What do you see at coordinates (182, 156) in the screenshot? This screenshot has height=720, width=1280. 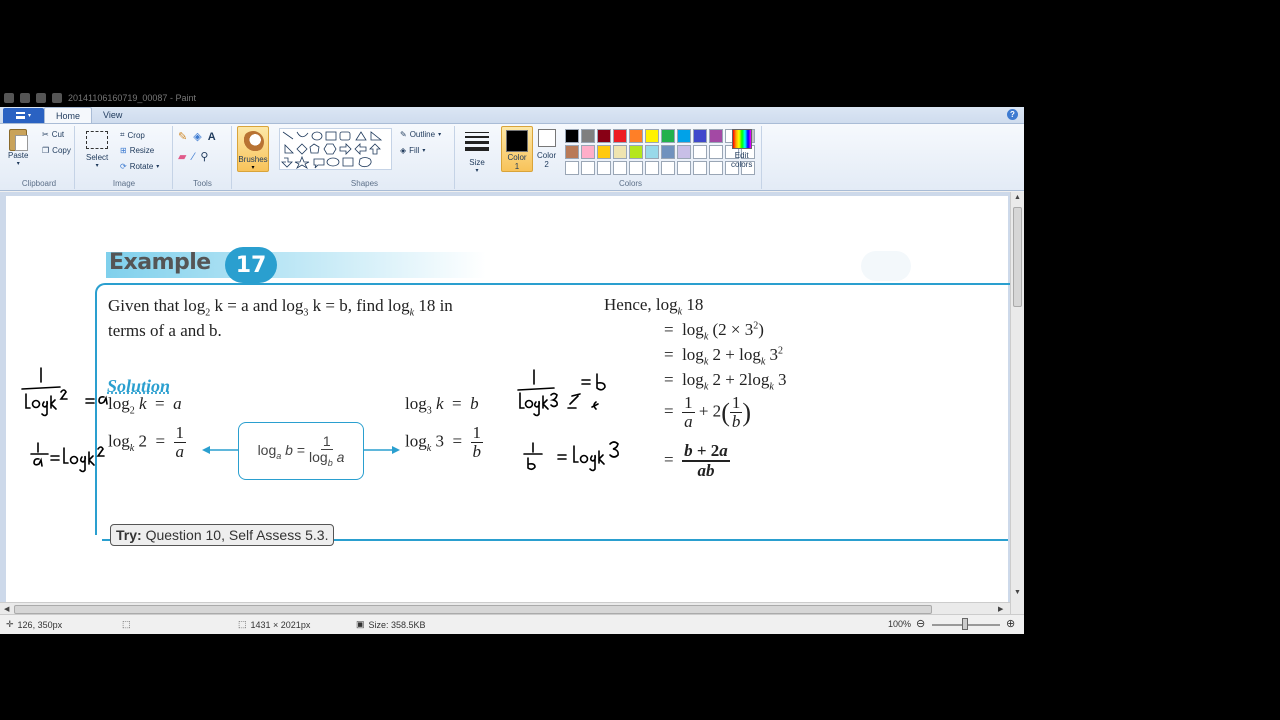 I see `eraser-icon: ▰` at bounding box center [182, 156].